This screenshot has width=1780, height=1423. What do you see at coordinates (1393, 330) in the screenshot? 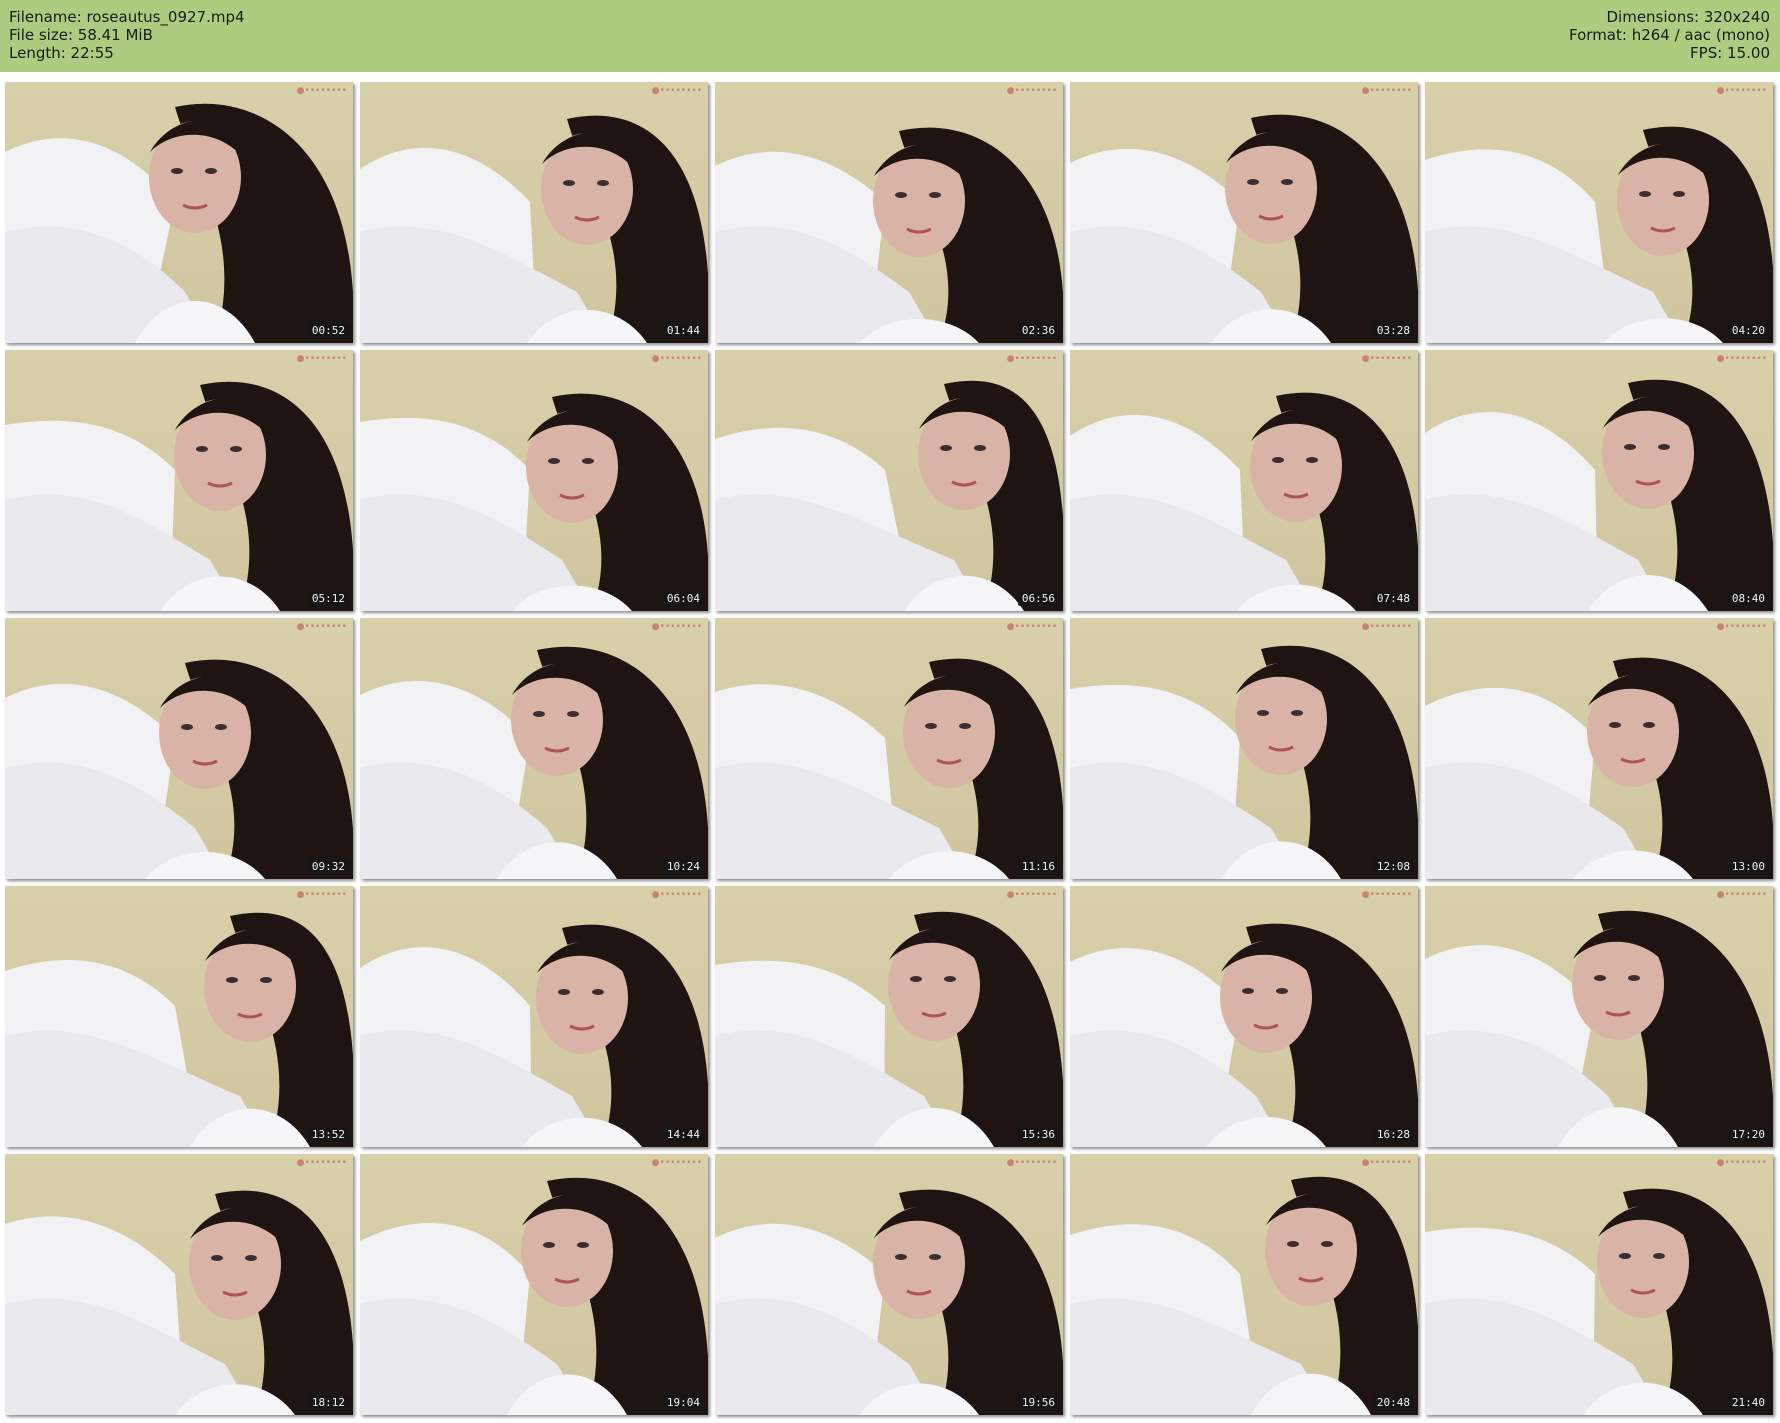
I see `frame-timestamp: 03:28` at bounding box center [1393, 330].